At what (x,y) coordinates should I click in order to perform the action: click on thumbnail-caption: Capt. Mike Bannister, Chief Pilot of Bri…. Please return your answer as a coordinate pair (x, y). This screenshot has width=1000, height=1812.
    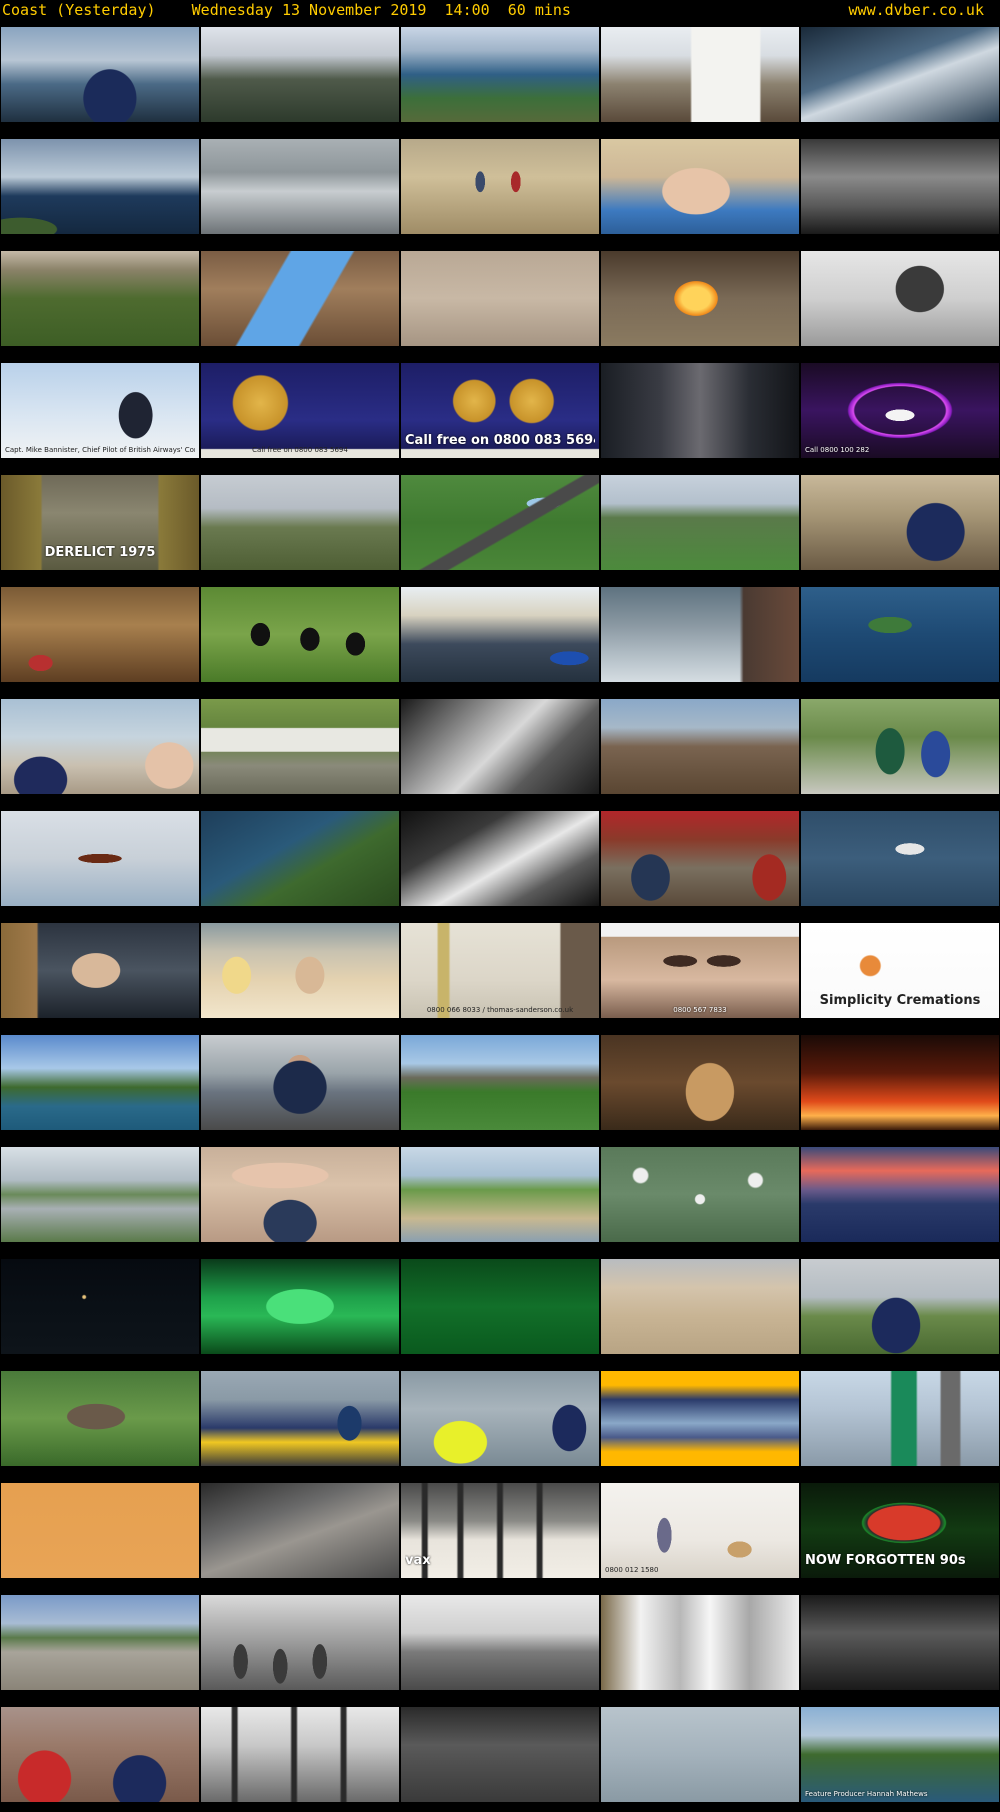
    Looking at the image, I should click on (100, 450).